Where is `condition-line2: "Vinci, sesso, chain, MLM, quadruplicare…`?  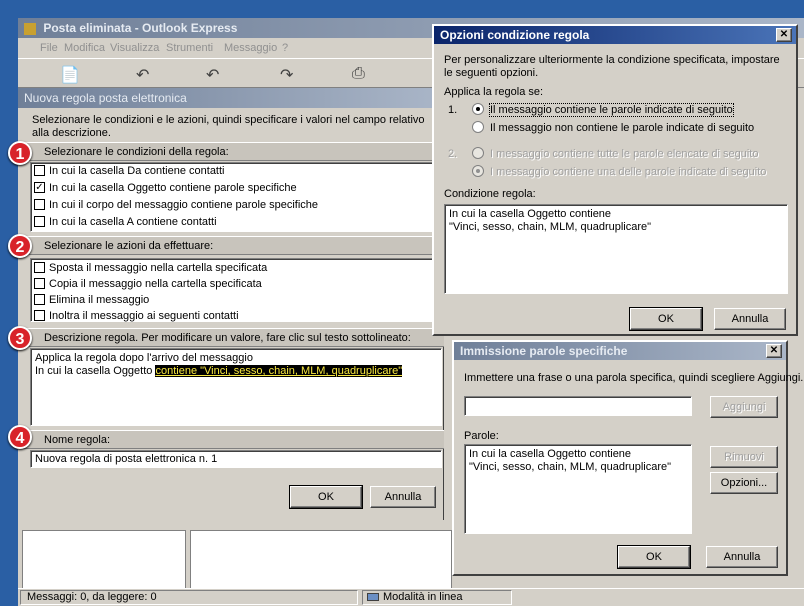
condition-line2: "Vinci, sesso, chain, MLM, quadruplicare… is located at coordinates (550, 227).